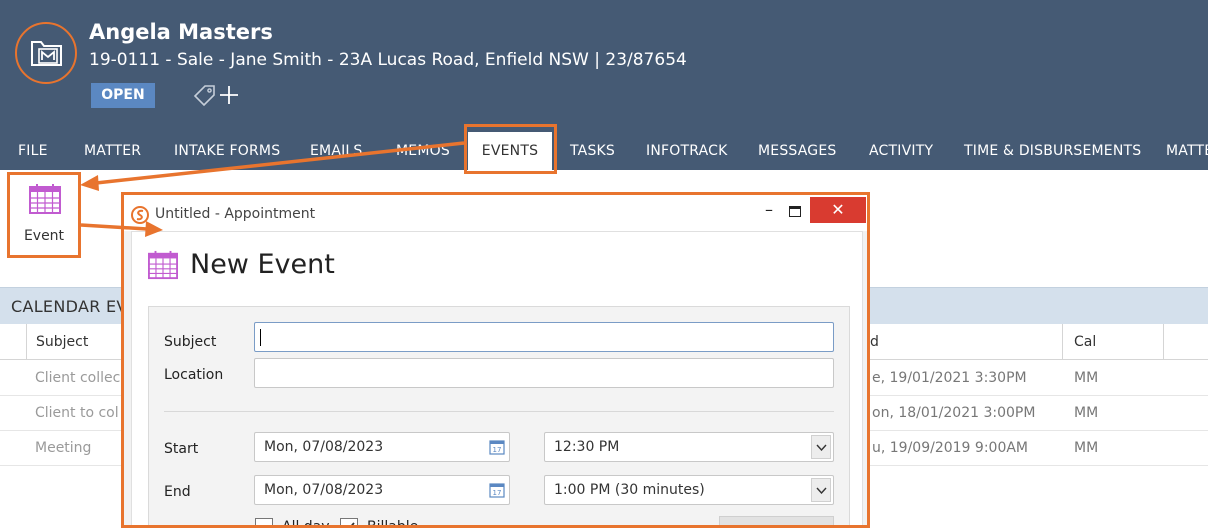 This screenshot has width=1208, height=528. What do you see at coordinates (121, 229) in the screenshot?
I see `arrow-event-to-dialog` at bounding box center [121, 229].